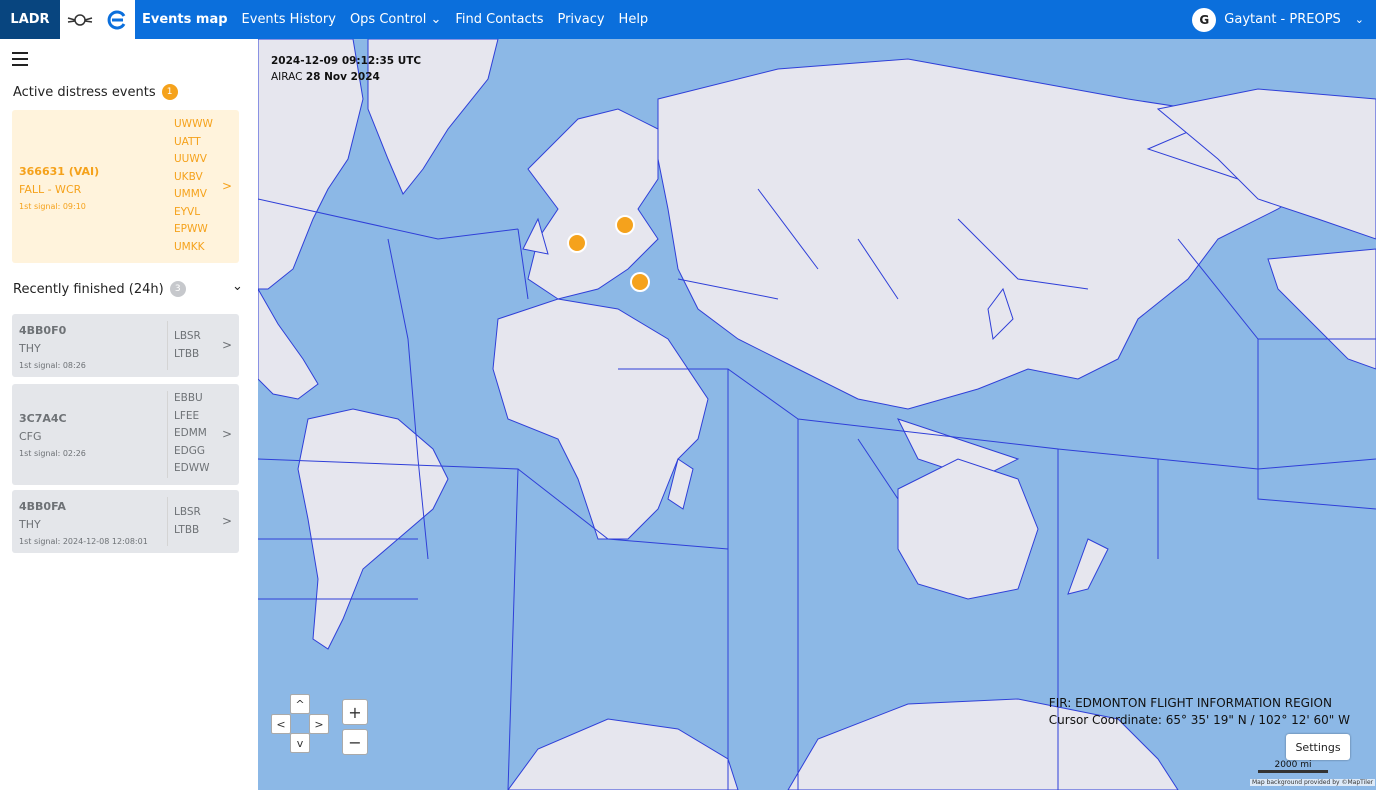 The image size is (1376, 790). I want to click on event-fir-list: EBBU LFEE EDMM EDGG EDWW, so click(192, 433).